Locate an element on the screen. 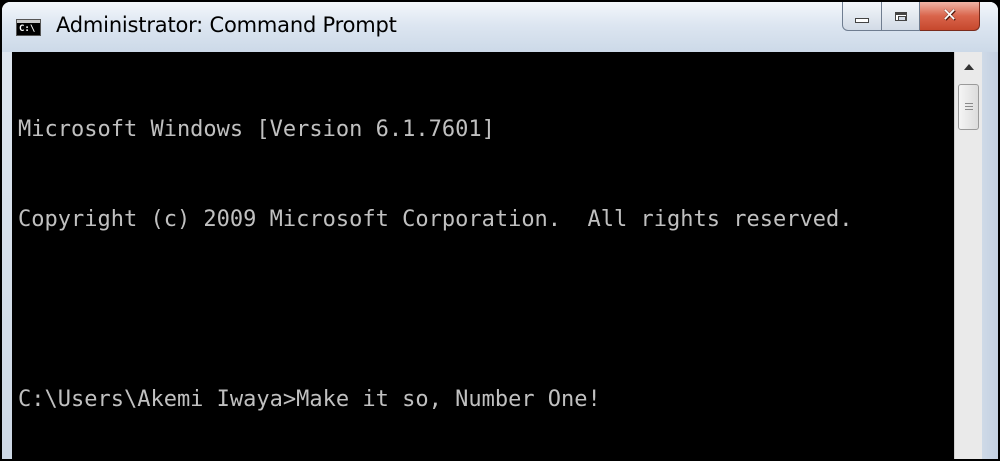 The image size is (1000, 461). minimize-icon is located at coordinates (862, 20).